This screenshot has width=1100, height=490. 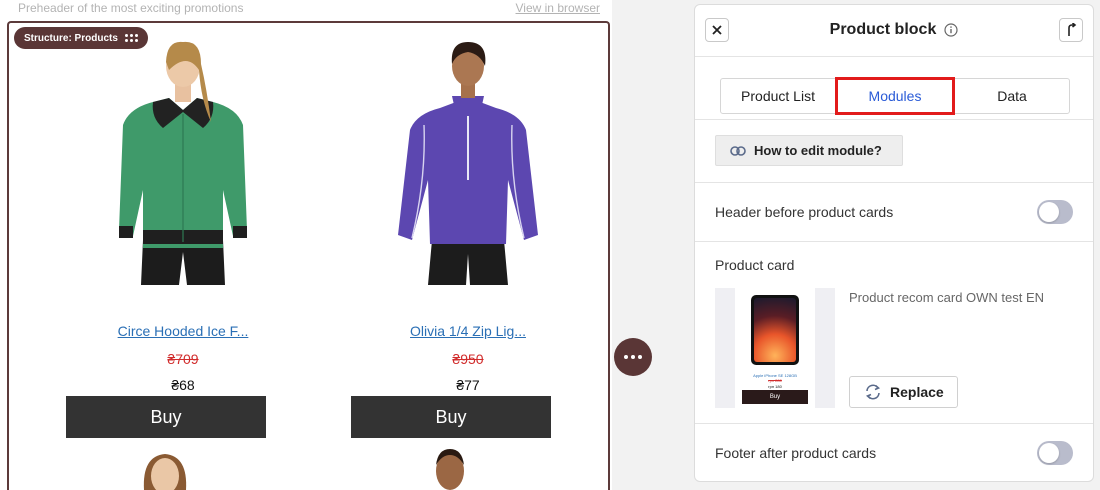 I want to click on footer-toggle-label: Footer after product cards, so click(x=796, y=453).